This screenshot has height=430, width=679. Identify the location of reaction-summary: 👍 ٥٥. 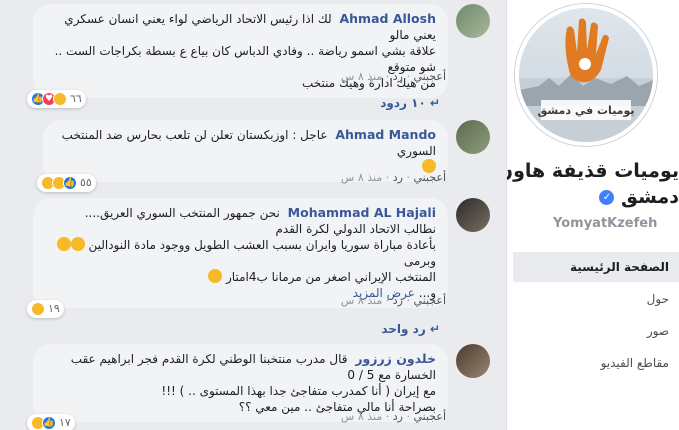
(66, 183).